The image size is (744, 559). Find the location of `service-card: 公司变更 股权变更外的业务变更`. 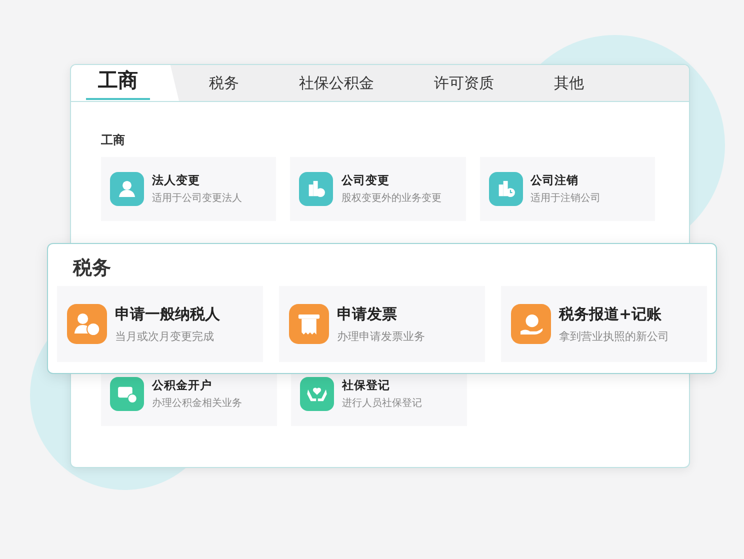

service-card: 公司变更 股权变更外的业务变更 is located at coordinates (378, 189).